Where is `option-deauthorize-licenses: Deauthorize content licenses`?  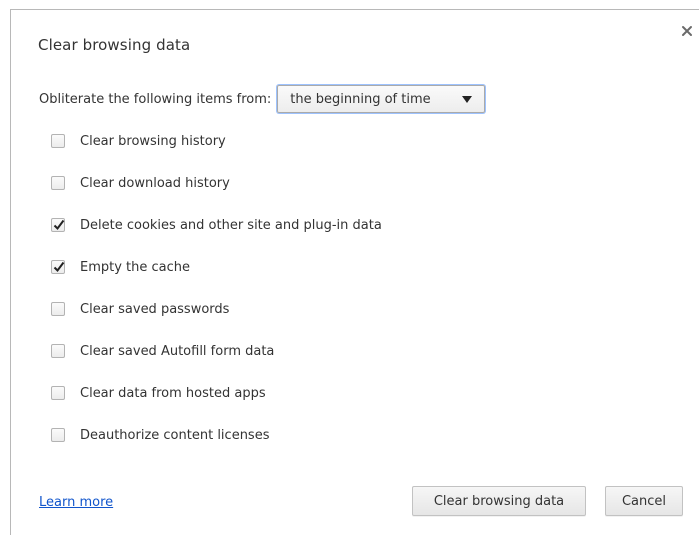 option-deauthorize-licenses: Deauthorize content licenses is located at coordinates (160, 435).